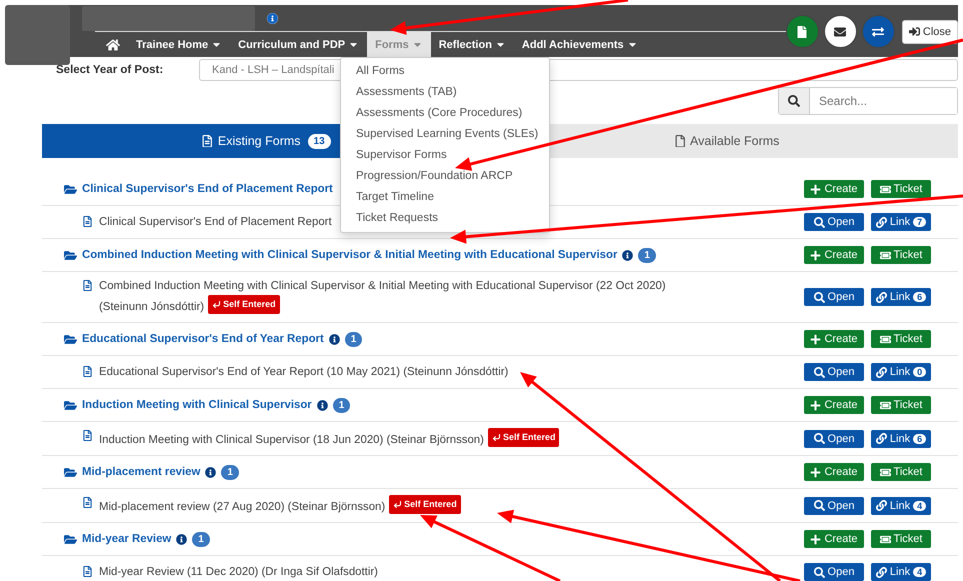 The image size is (963, 581). What do you see at coordinates (919, 372) in the screenshot?
I see `count-badge: 0` at bounding box center [919, 372].